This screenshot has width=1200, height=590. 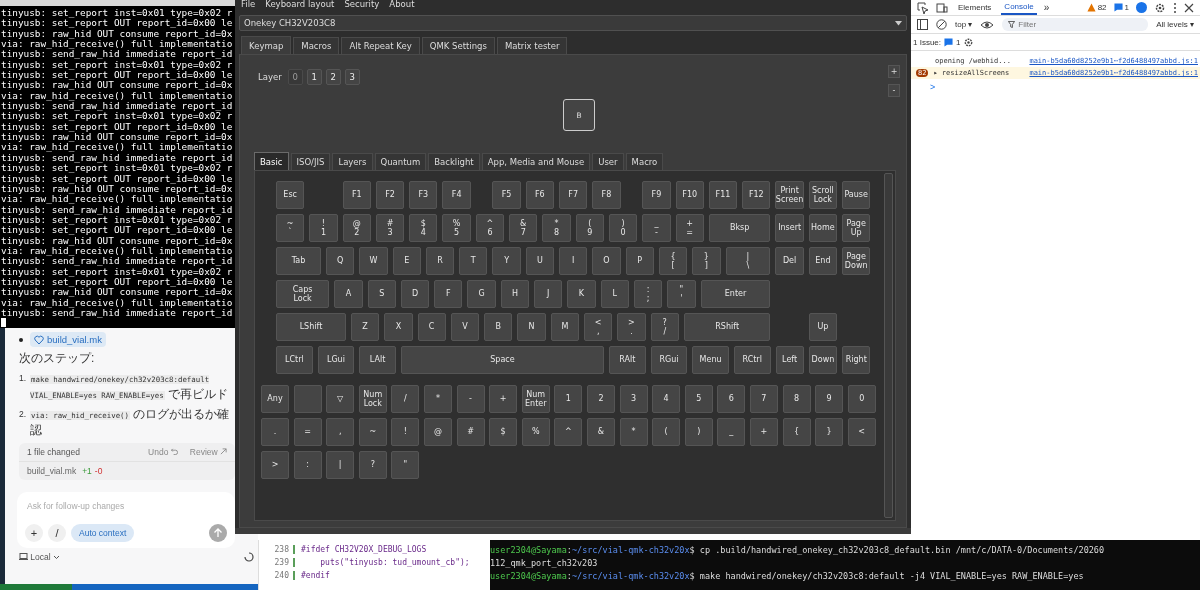 What do you see at coordinates (739, 228) in the screenshot?
I see `key: Bksp` at bounding box center [739, 228].